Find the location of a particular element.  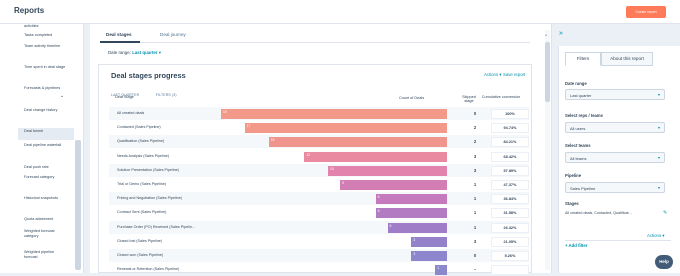

cumulative-conversion-value: 31.58% is located at coordinates (510, 213).